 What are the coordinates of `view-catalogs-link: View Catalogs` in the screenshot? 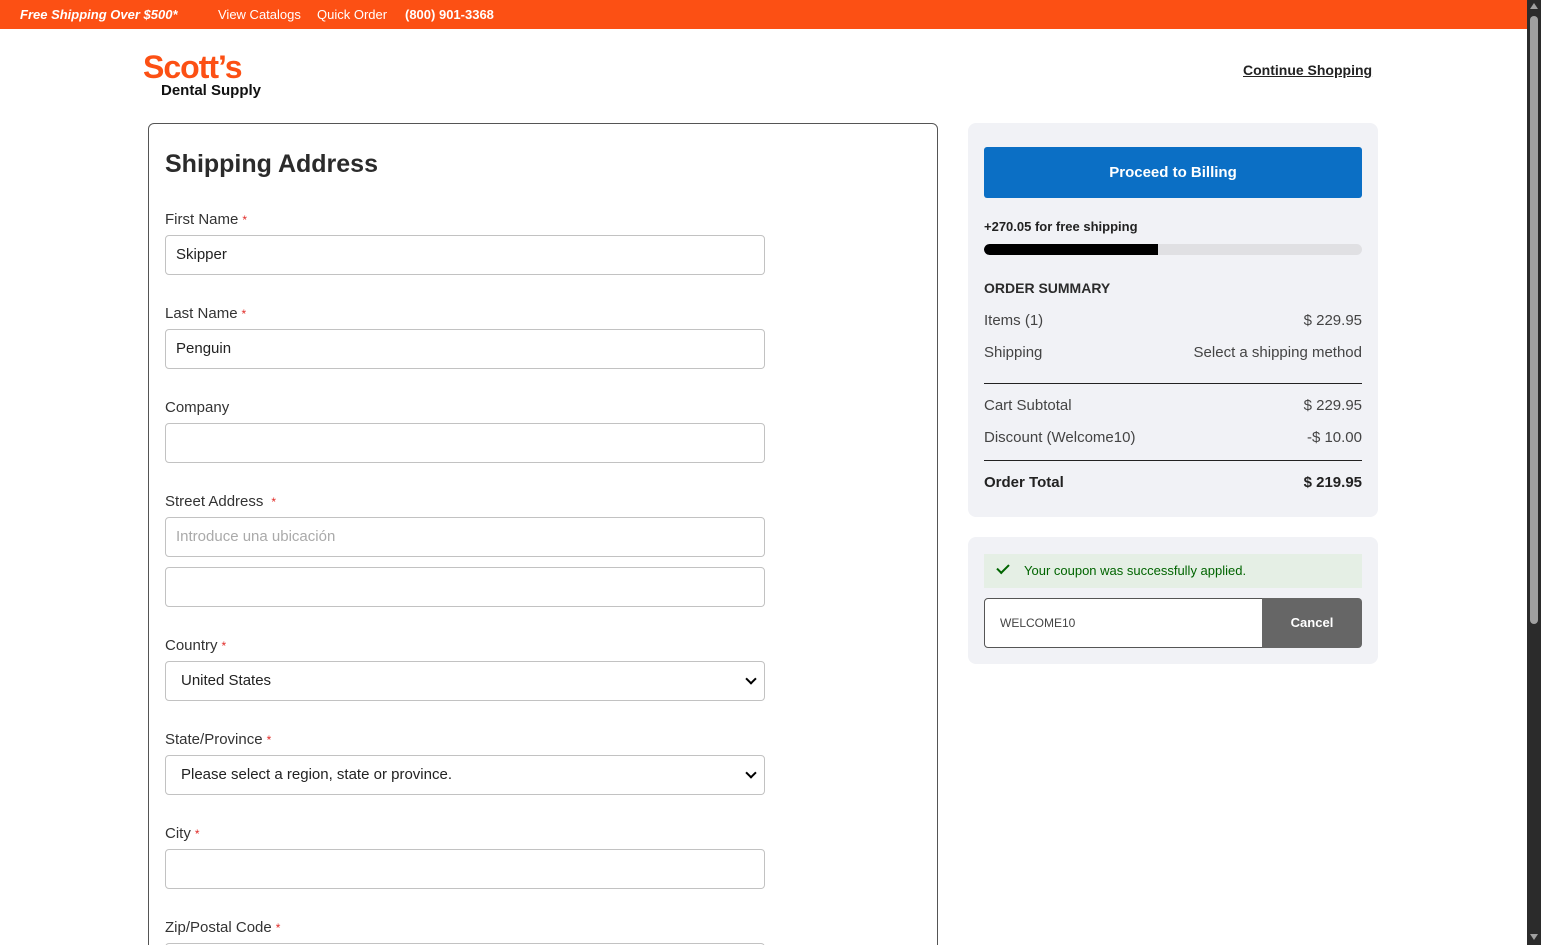 It's located at (259, 14).